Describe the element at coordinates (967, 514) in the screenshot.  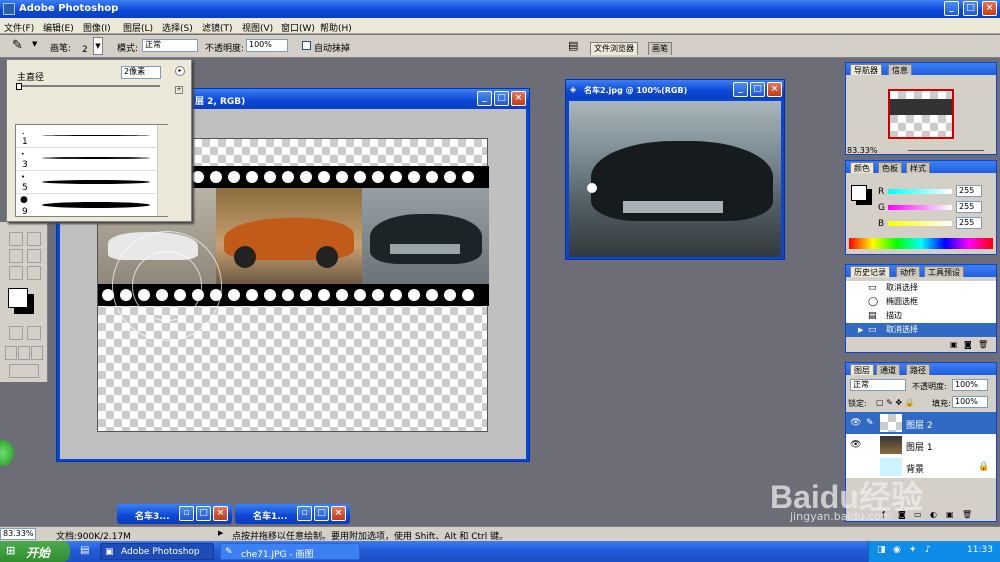
I see `delete-layer-icon: 🗑` at that location.